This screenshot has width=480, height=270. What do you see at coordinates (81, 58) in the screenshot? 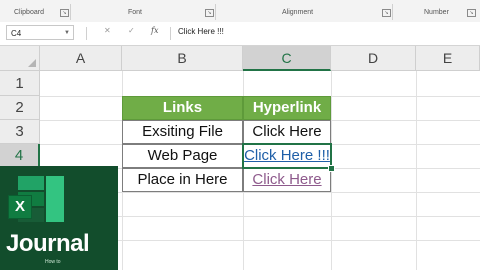
I see `column-header-a: A` at bounding box center [81, 58].